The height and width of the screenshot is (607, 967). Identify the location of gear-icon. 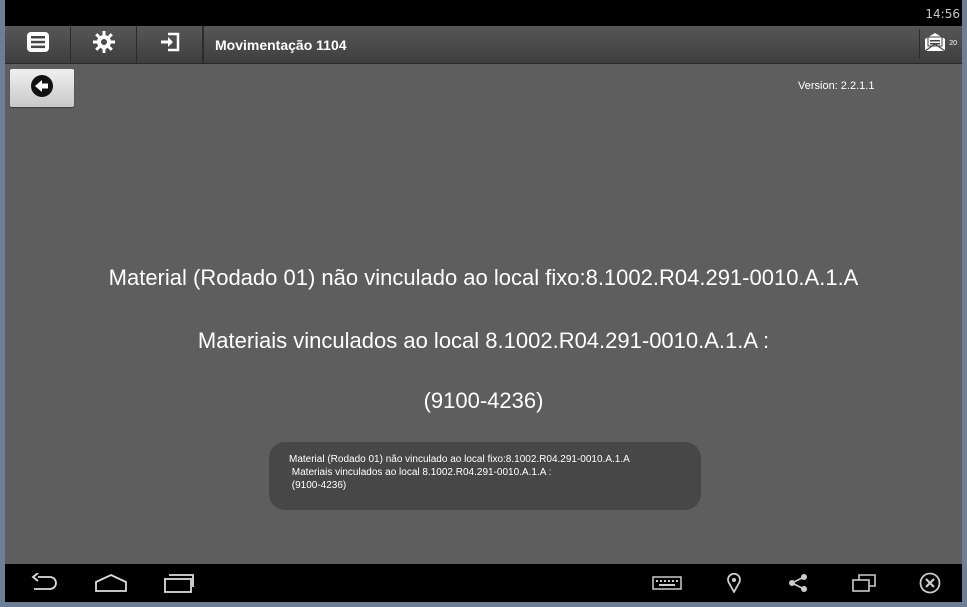
(103, 44).